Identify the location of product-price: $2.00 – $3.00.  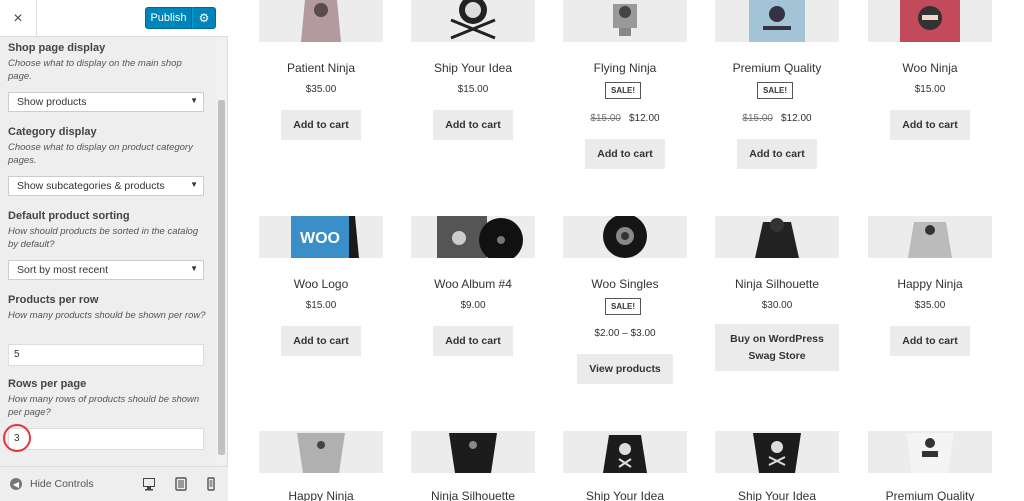
(625, 333).